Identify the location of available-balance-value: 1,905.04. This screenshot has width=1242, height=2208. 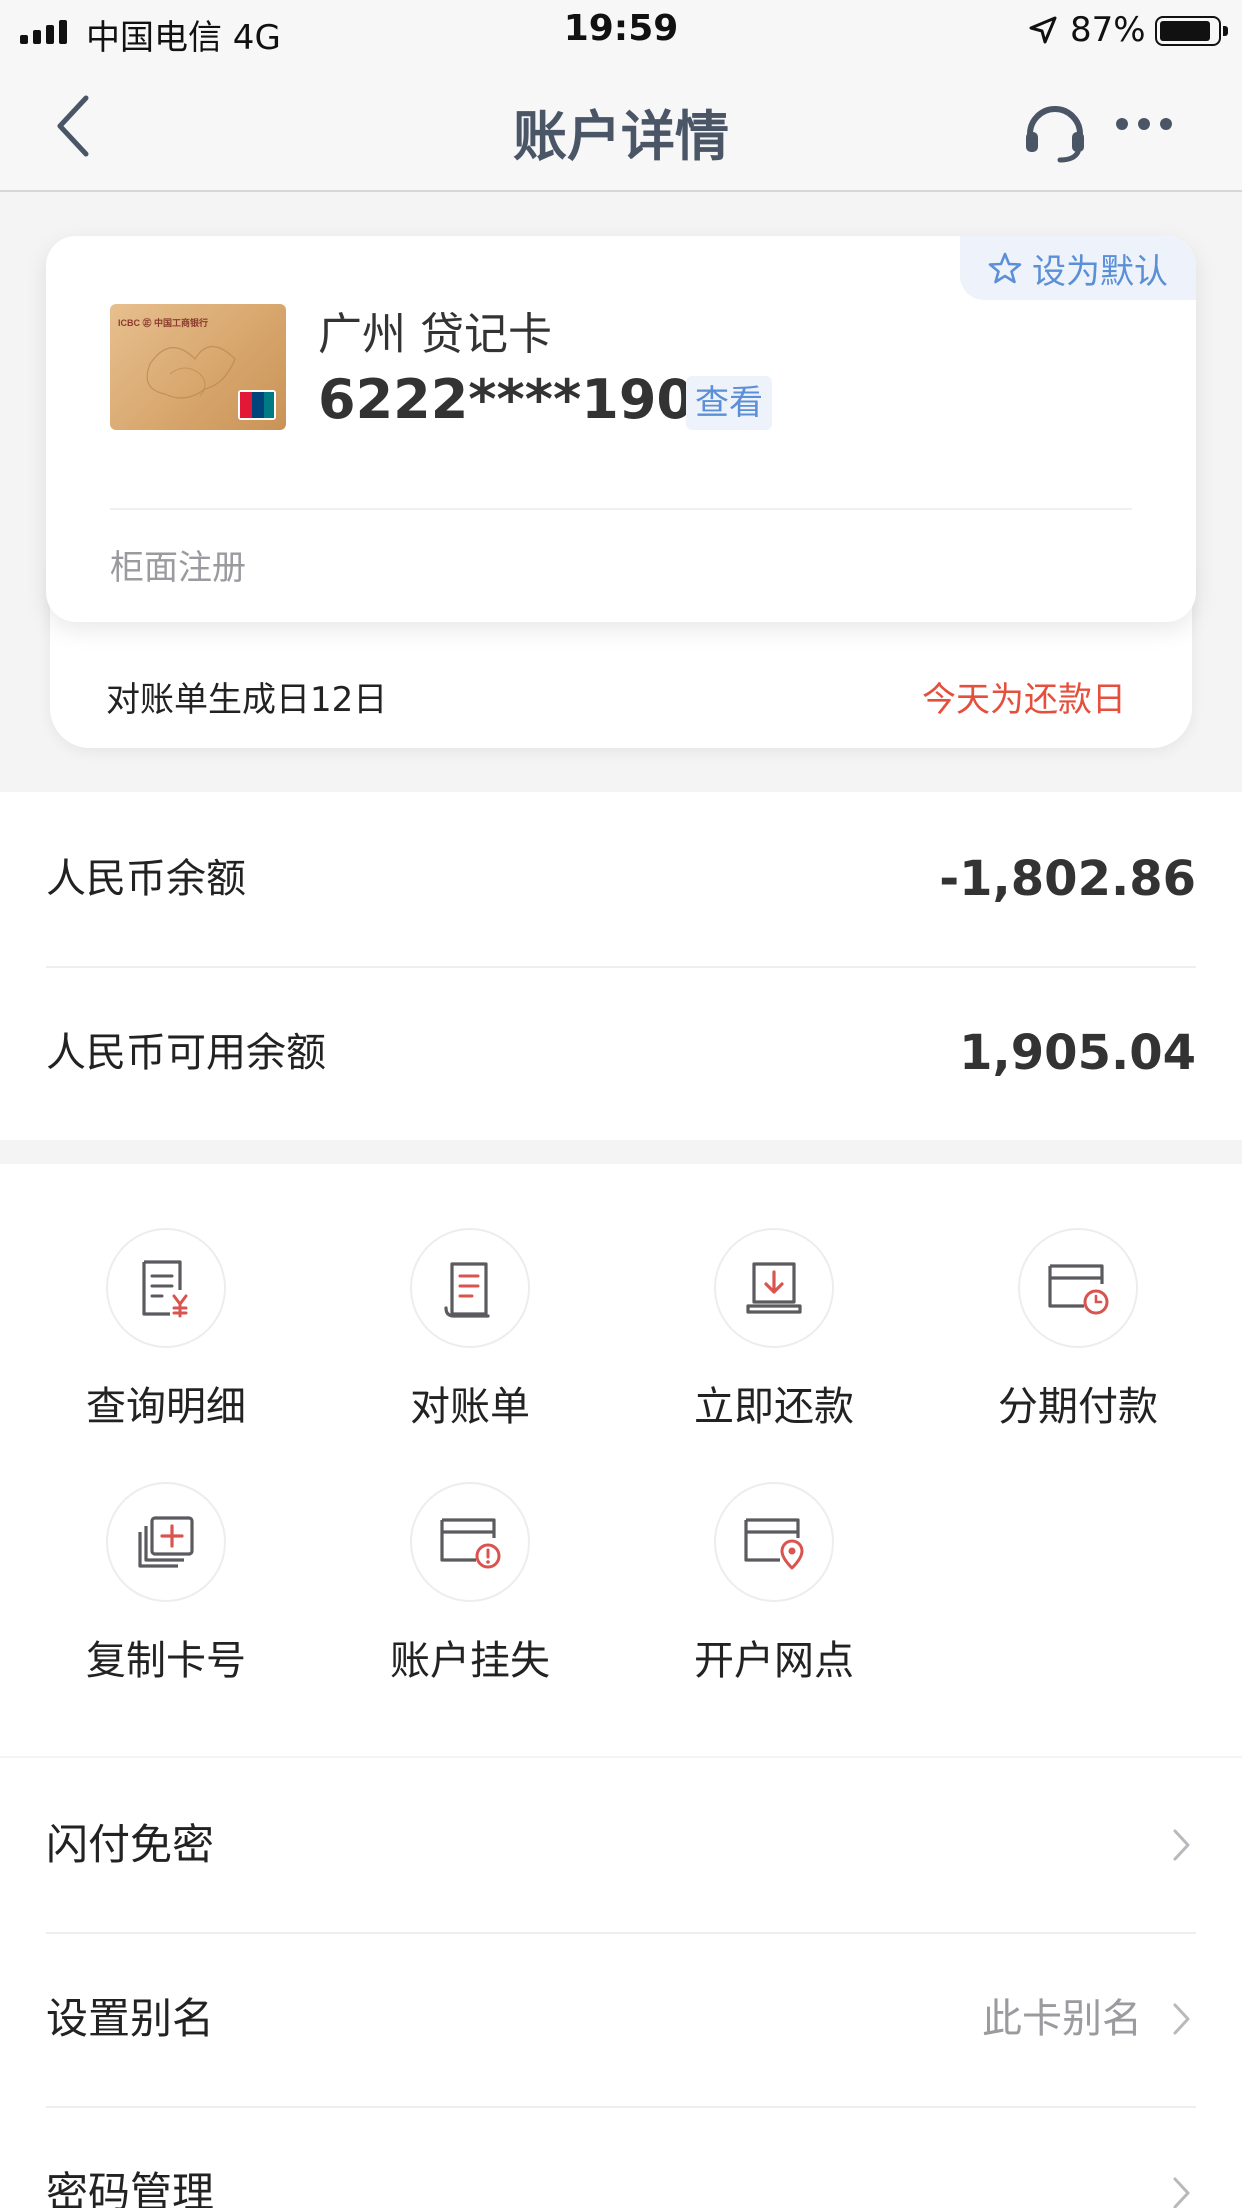
(1077, 1053).